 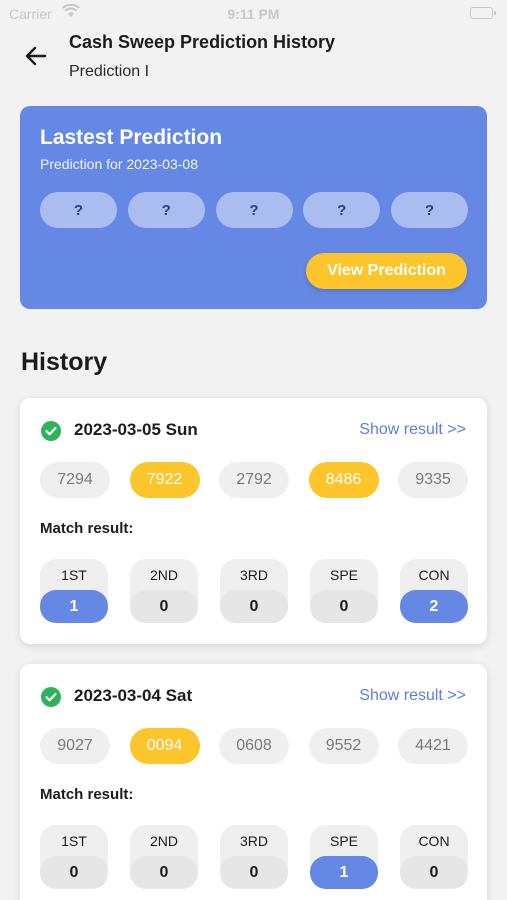 I want to click on match-box-1st: 1ST 1, so click(x=74, y=591).